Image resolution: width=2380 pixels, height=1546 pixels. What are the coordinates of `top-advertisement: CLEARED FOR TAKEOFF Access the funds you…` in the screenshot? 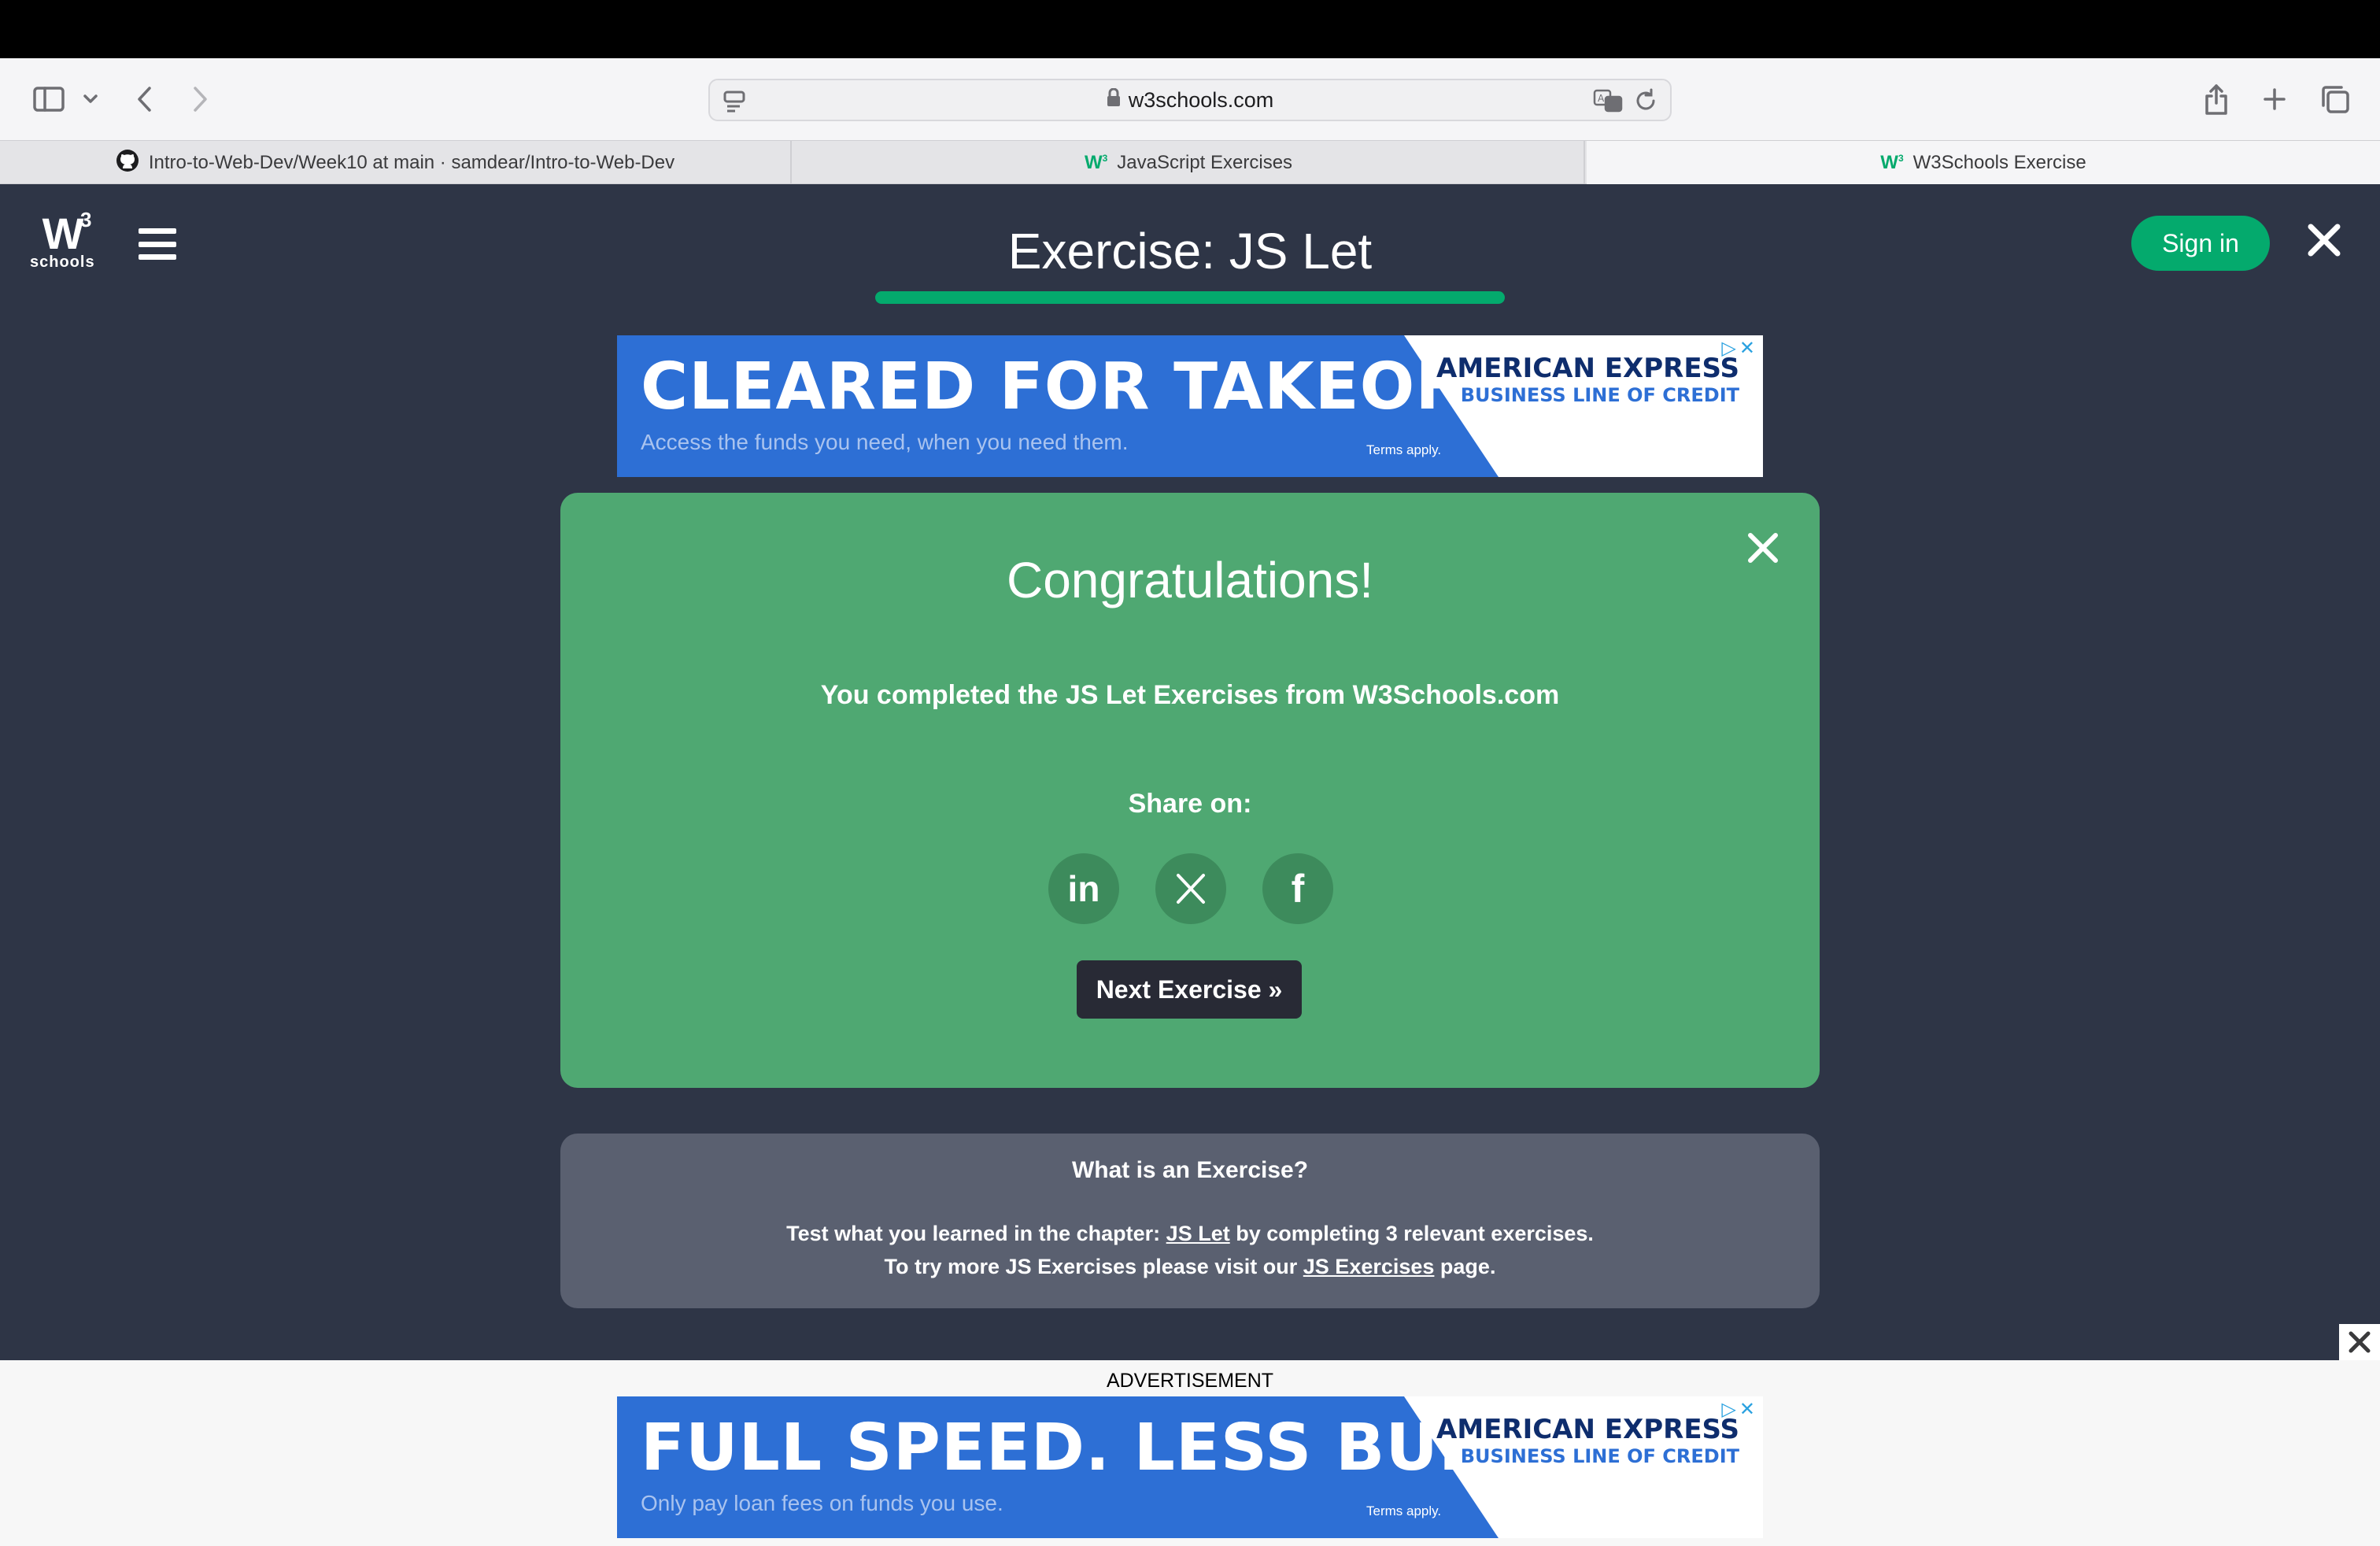 It's located at (1190, 406).